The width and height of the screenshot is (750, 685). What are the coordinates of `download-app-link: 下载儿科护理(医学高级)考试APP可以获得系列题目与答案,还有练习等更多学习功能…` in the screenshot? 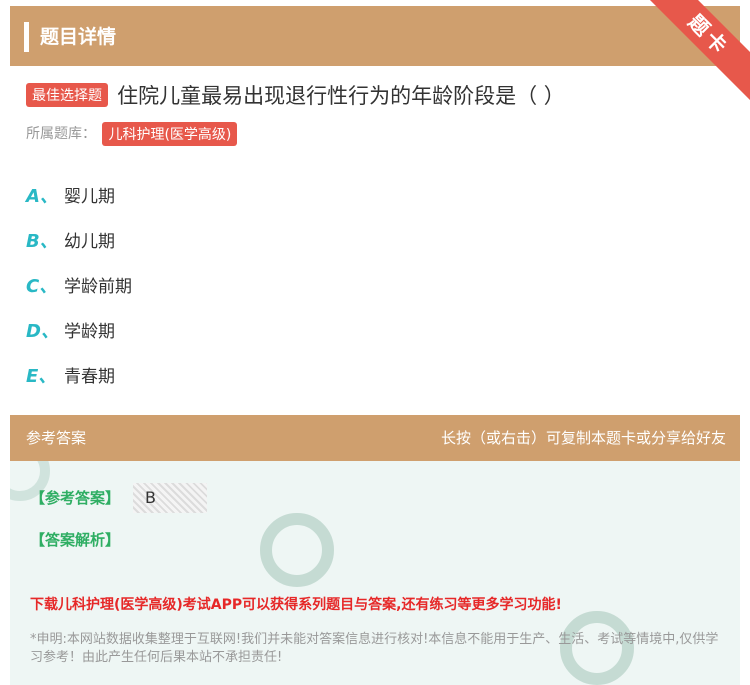 It's located at (296, 604).